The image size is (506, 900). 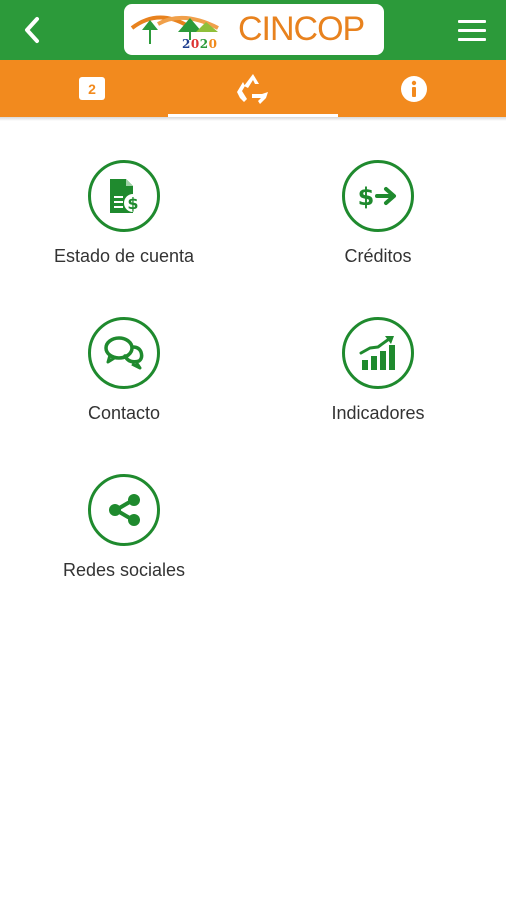 I want to click on account-statement-icon: $, so click(x=126, y=196).